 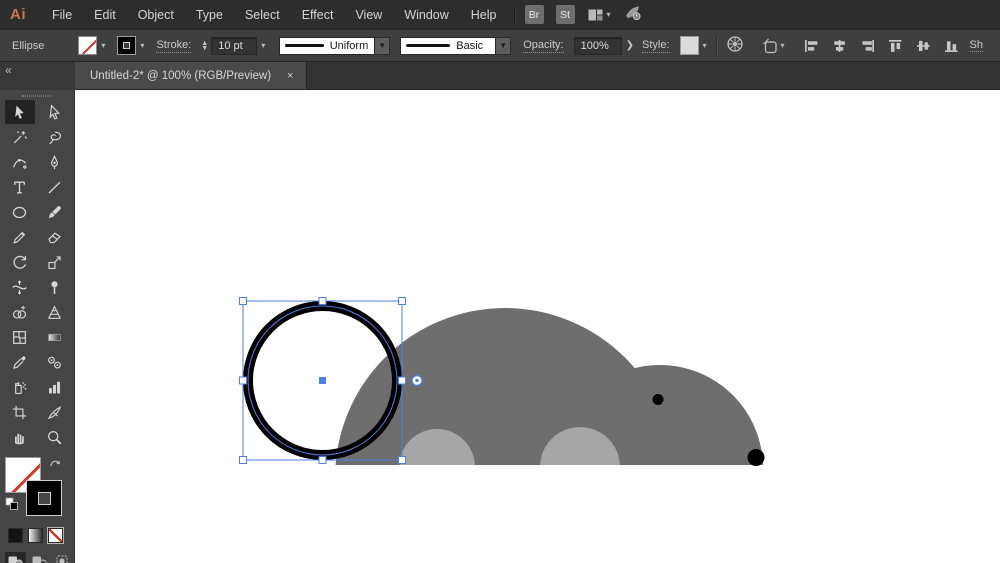 What do you see at coordinates (39, 557) in the screenshot?
I see `draw-behind-button` at bounding box center [39, 557].